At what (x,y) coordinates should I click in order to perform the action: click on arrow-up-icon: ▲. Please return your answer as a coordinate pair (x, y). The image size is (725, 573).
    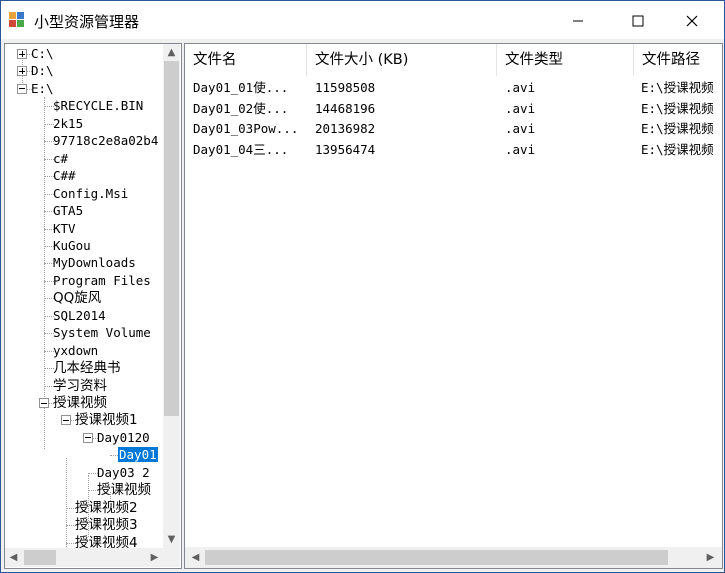
    Looking at the image, I should click on (171, 52).